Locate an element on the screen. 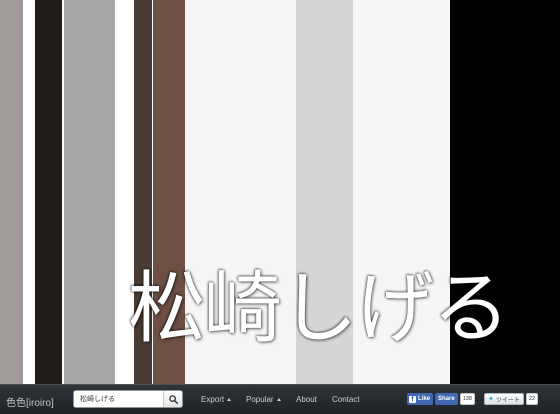 This screenshot has height=414, width=560. tweet-count: 22 is located at coordinates (532, 399).